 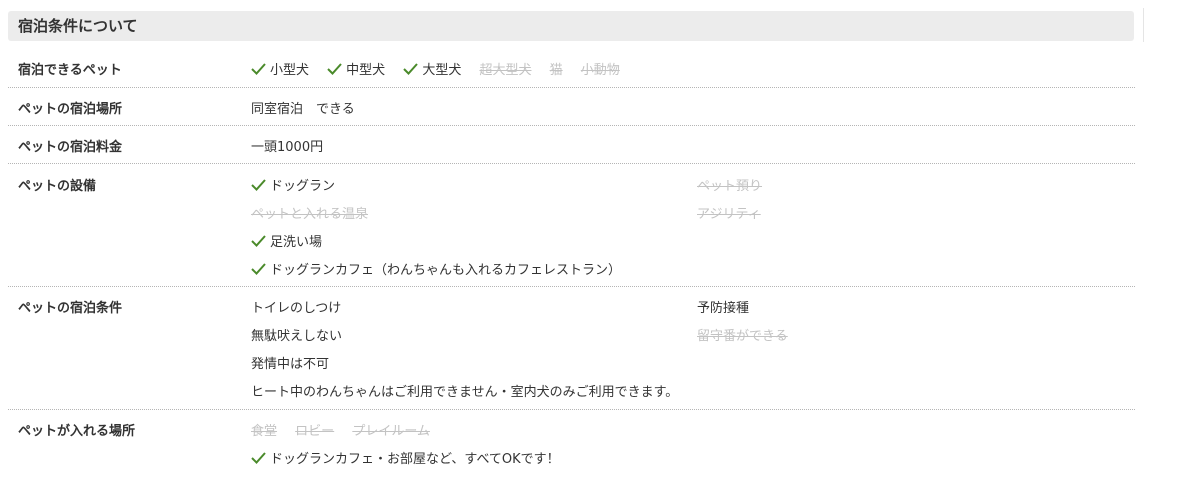 What do you see at coordinates (571, 26) in the screenshot?
I see `section-title: 宿泊条件について` at bounding box center [571, 26].